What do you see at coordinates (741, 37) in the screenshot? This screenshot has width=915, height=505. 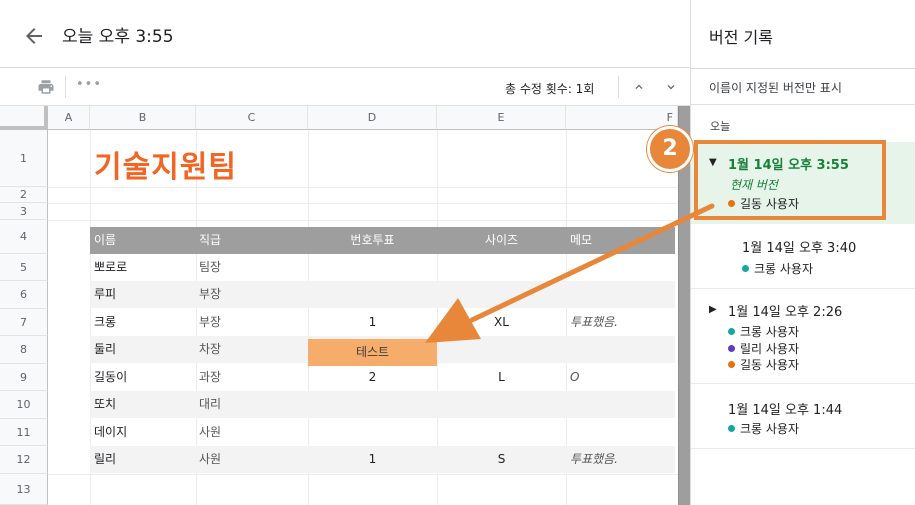 I see `panel-title: 버전 기록` at bounding box center [741, 37].